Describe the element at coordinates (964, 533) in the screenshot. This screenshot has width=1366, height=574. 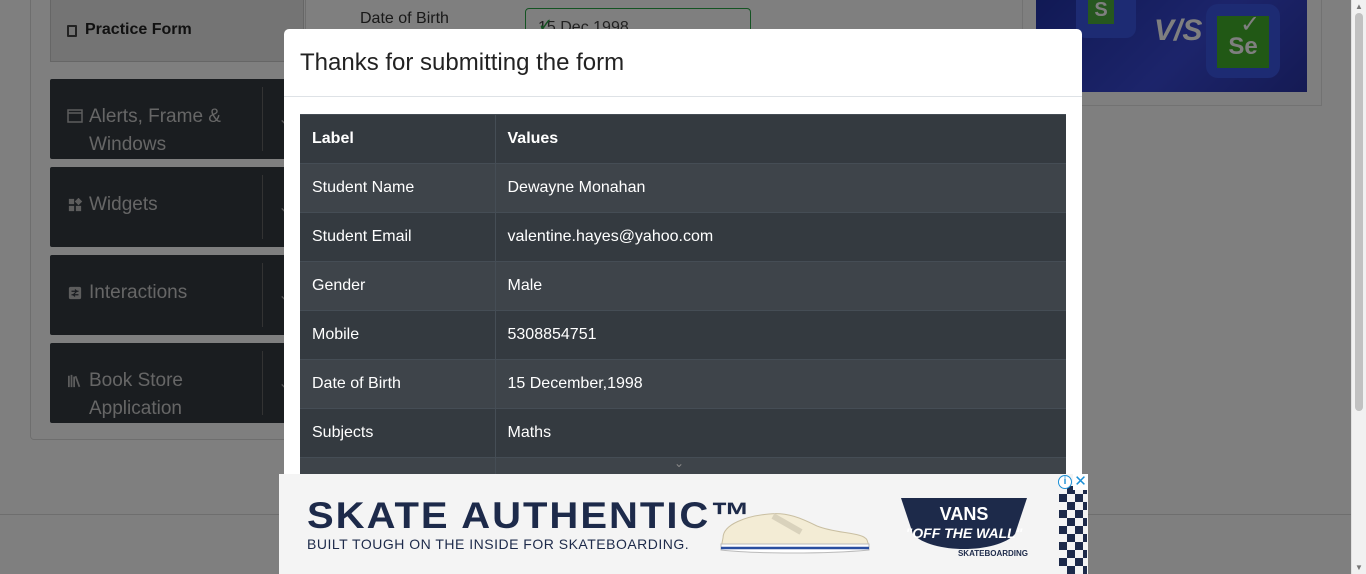
I see `svg-text: "OFF THE WALL"` at that location.